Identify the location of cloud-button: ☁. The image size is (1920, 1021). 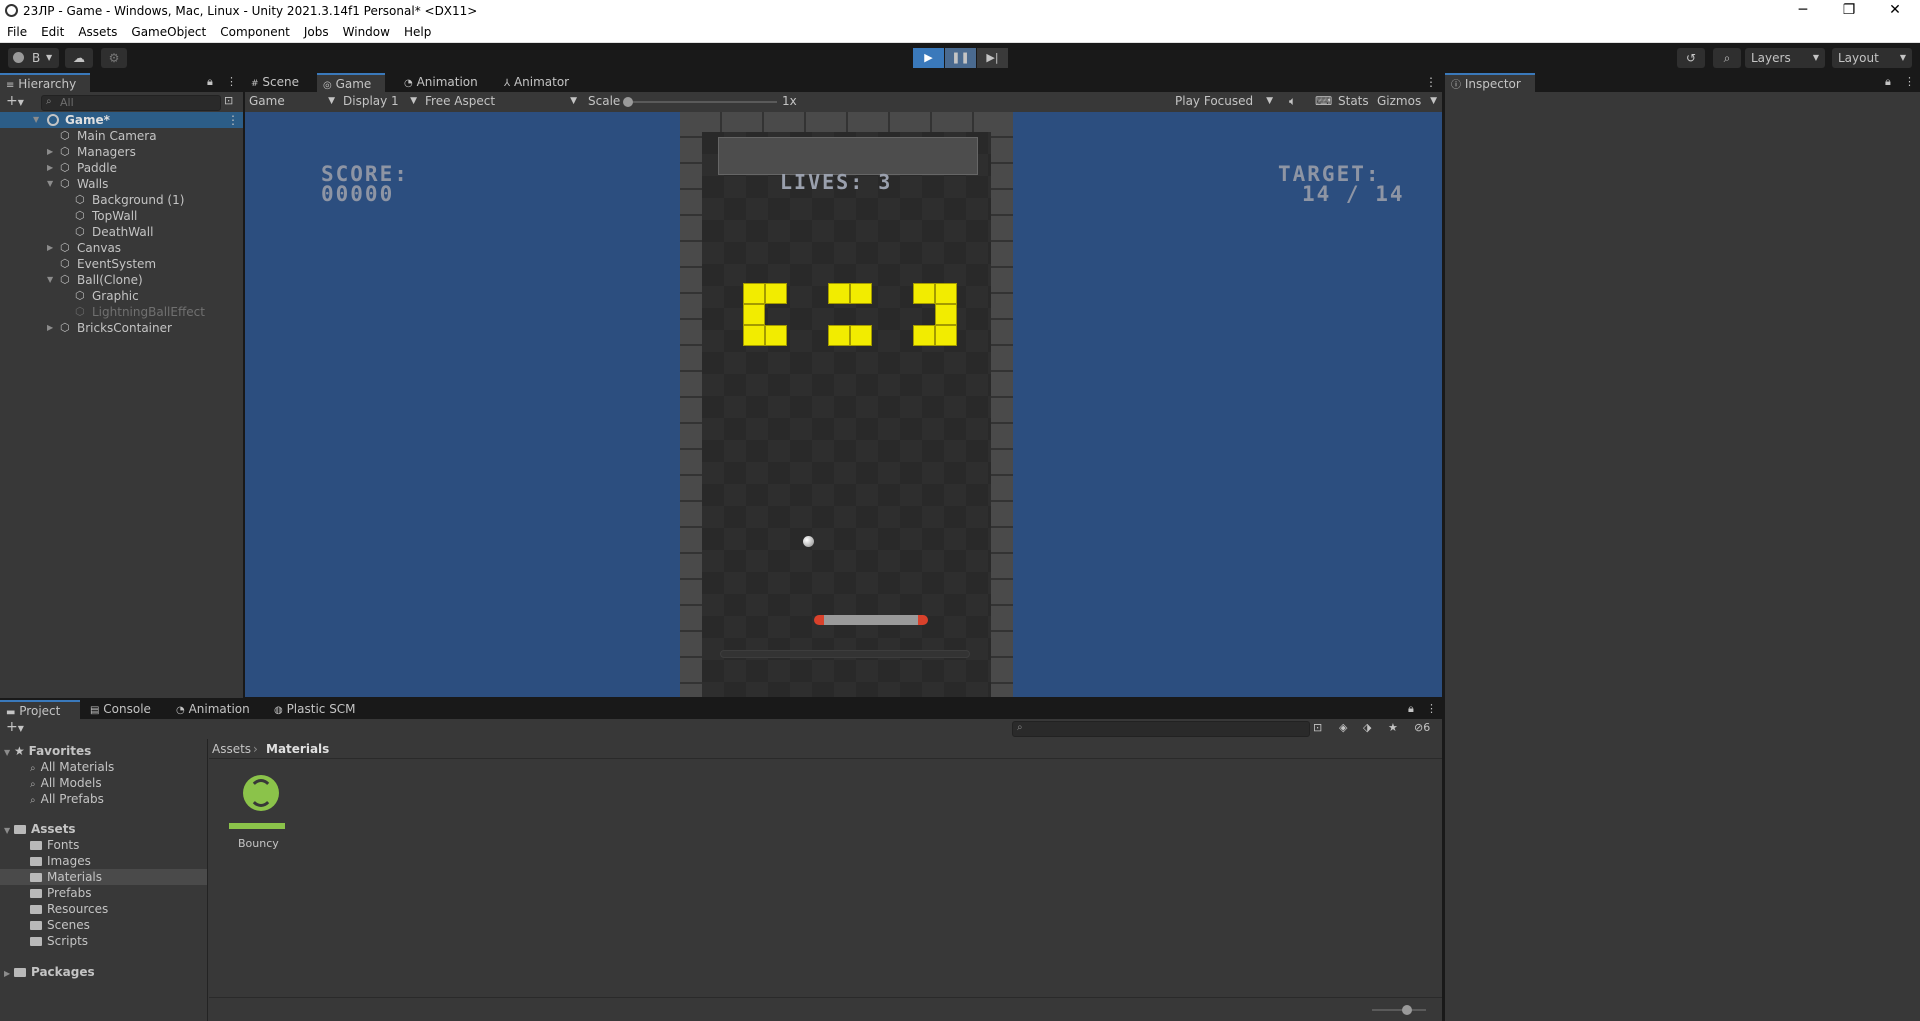
(79, 58).